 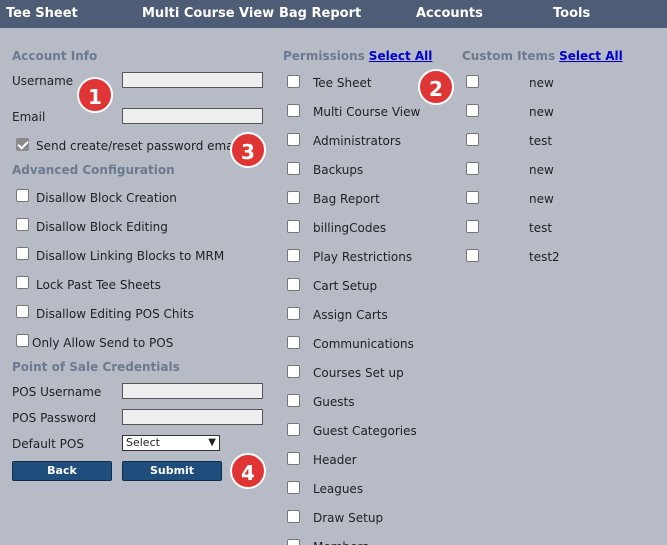 I want to click on permission-label: Multi Course View, so click(x=367, y=112).